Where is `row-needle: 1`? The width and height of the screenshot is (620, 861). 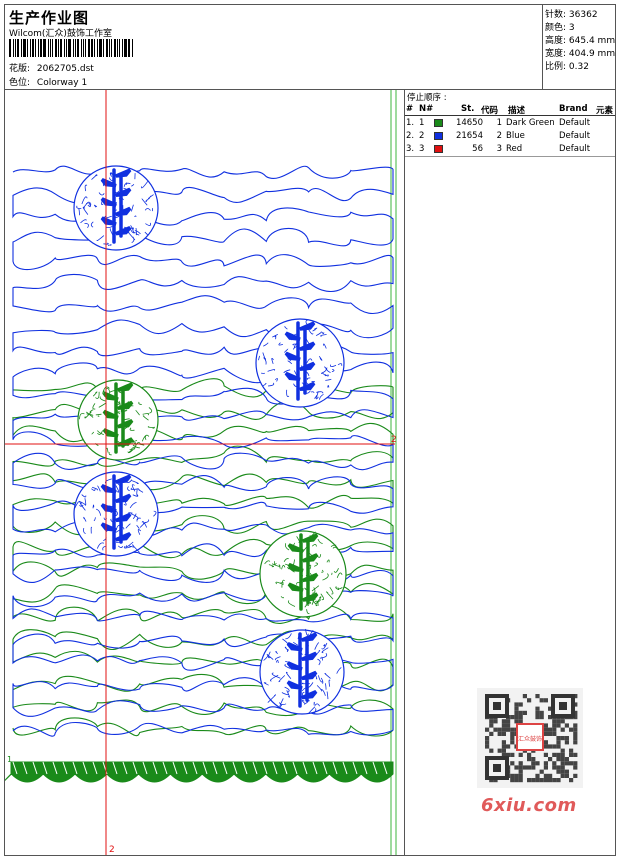
row-needle: 1 is located at coordinates (422, 123).